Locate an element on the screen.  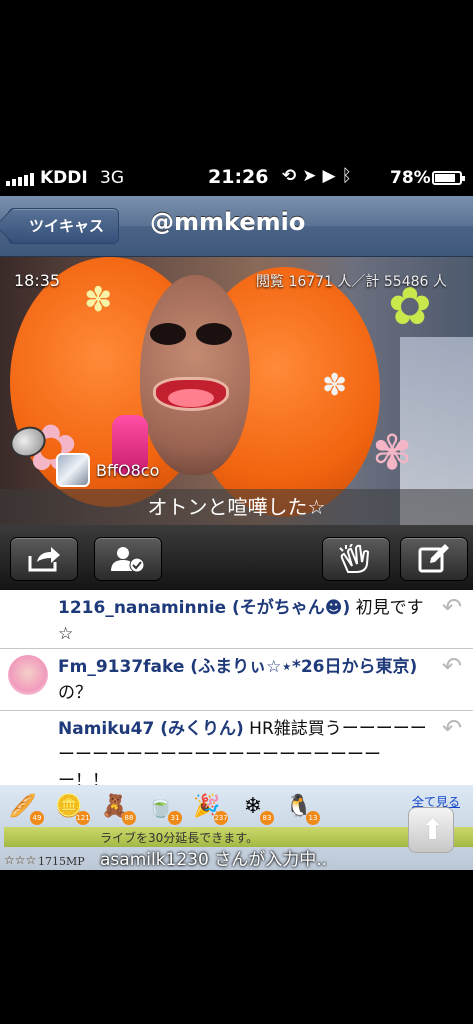
share-button is located at coordinates (44, 559).